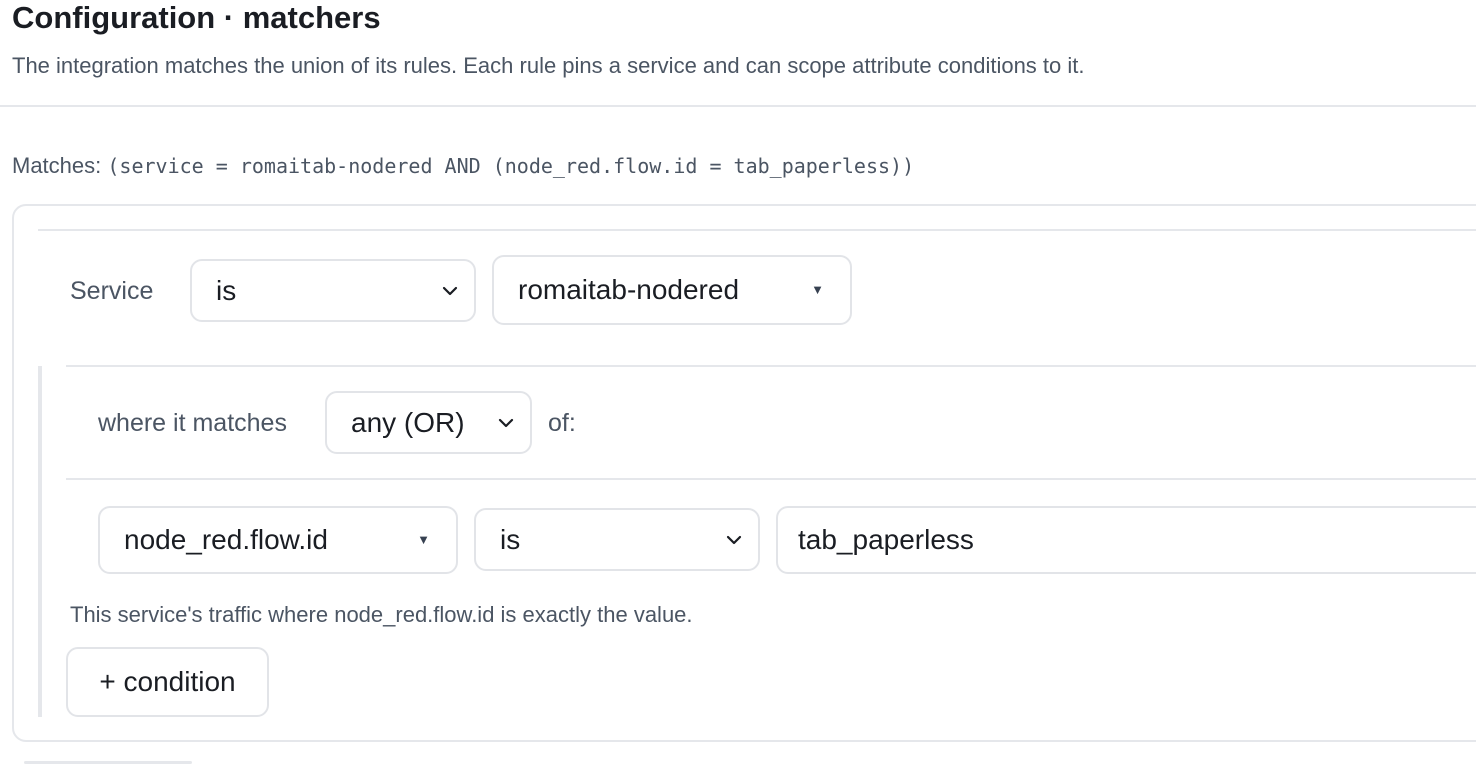  What do you see at coordinates (333, 290) in the screenshot?
I see `service-operator-select: is` at bounding box center [333, 290].